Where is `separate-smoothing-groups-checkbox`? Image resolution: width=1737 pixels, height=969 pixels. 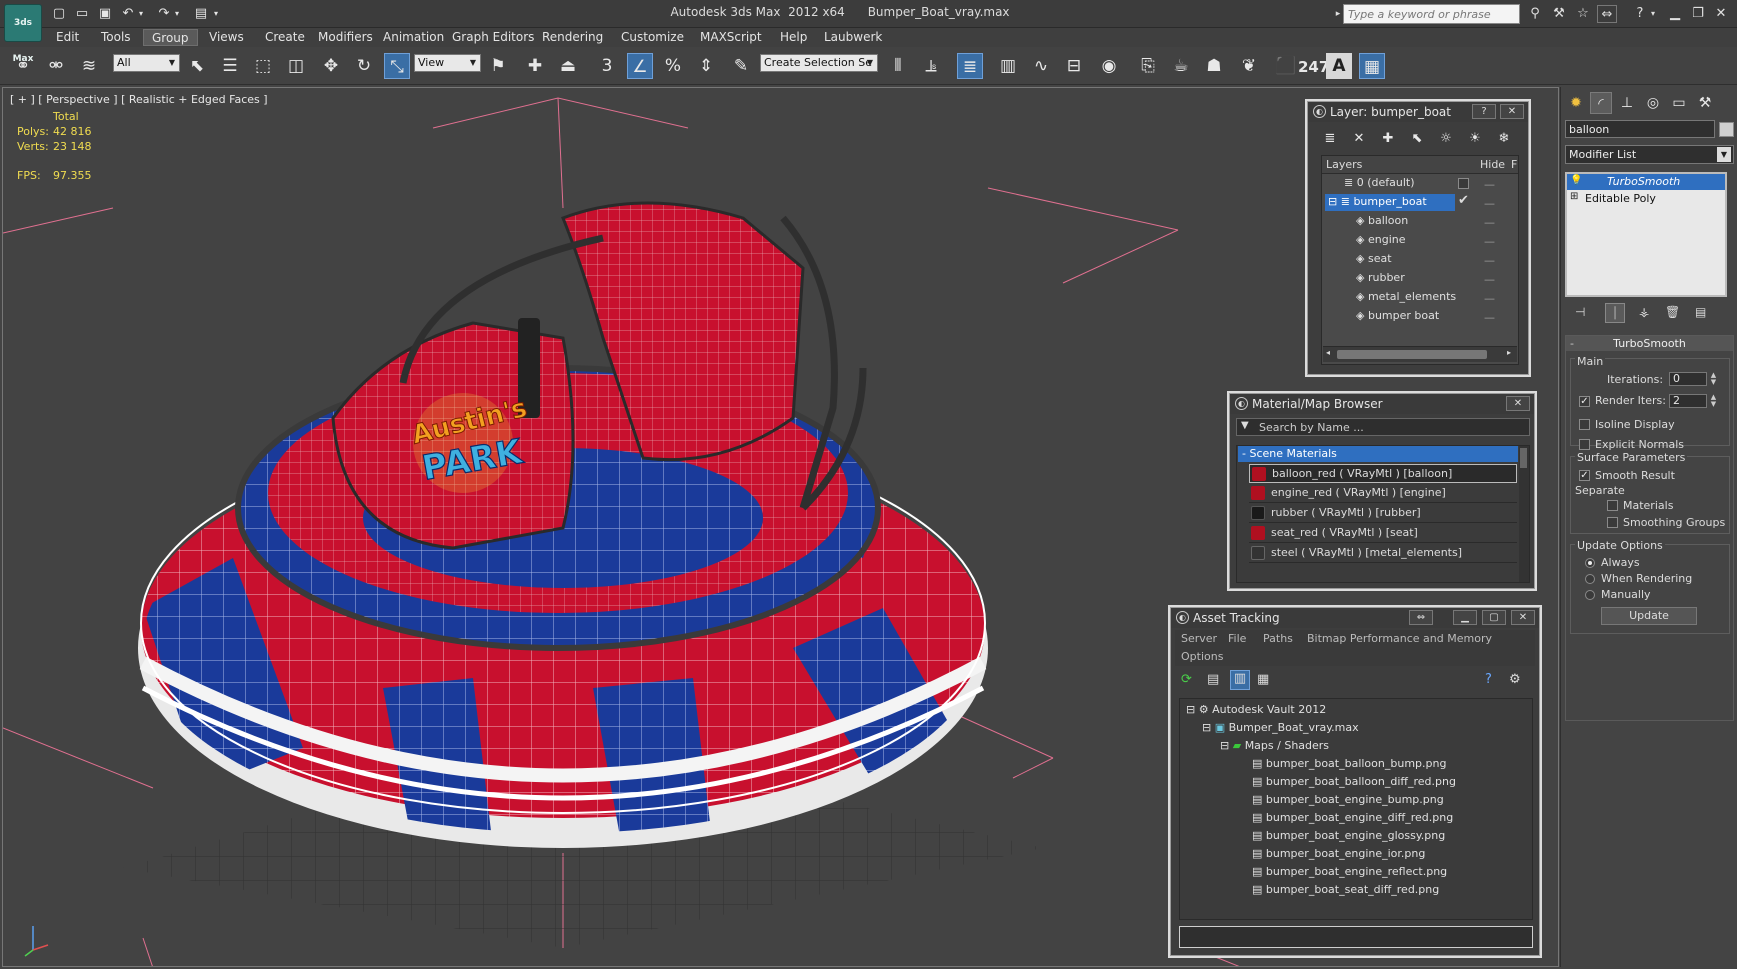
separate-smoothing-groups-checkbox is located at coordinates (1612, 522).